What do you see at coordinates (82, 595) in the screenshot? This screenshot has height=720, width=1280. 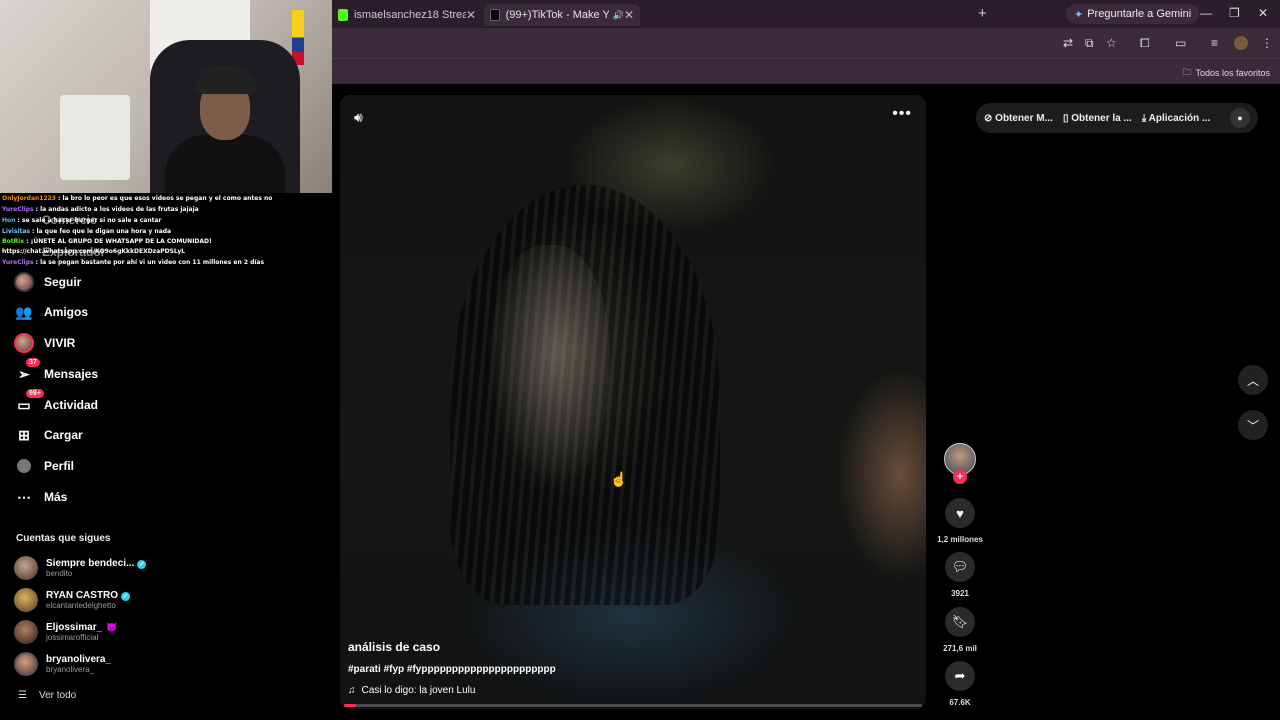 I see `account-name: RYAN CASTRO` at bounding box center [82, 595].